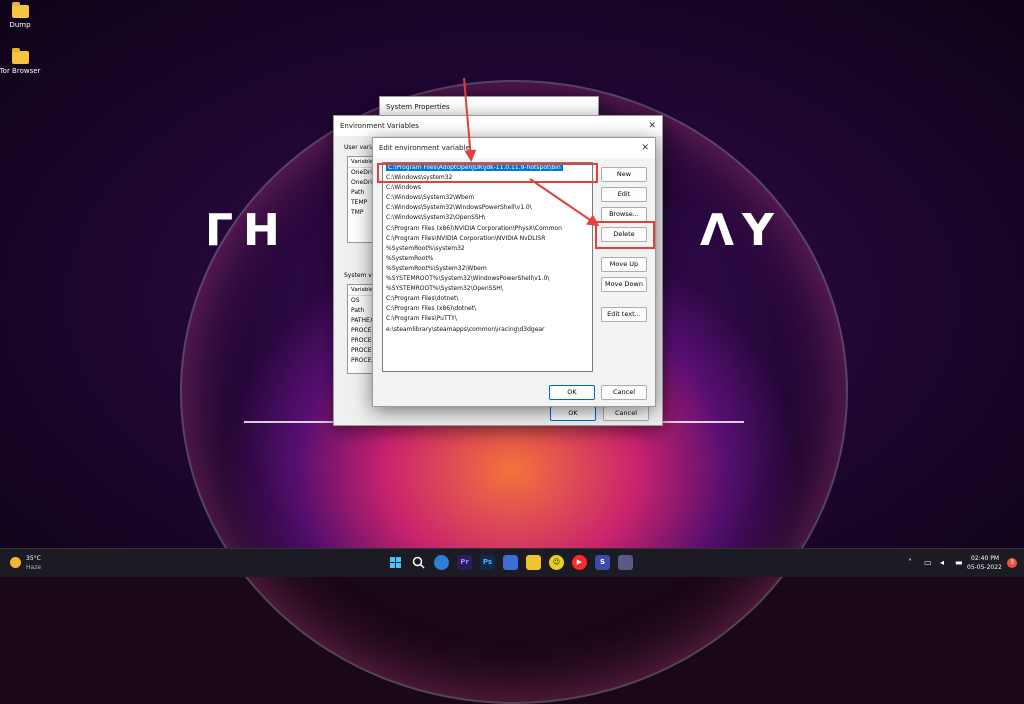 This screenshot has height=704, width=1024. Describe the element at coordinates (985, 558) in the screenshot. I see `clock-time: 02:40 PM` at that location.